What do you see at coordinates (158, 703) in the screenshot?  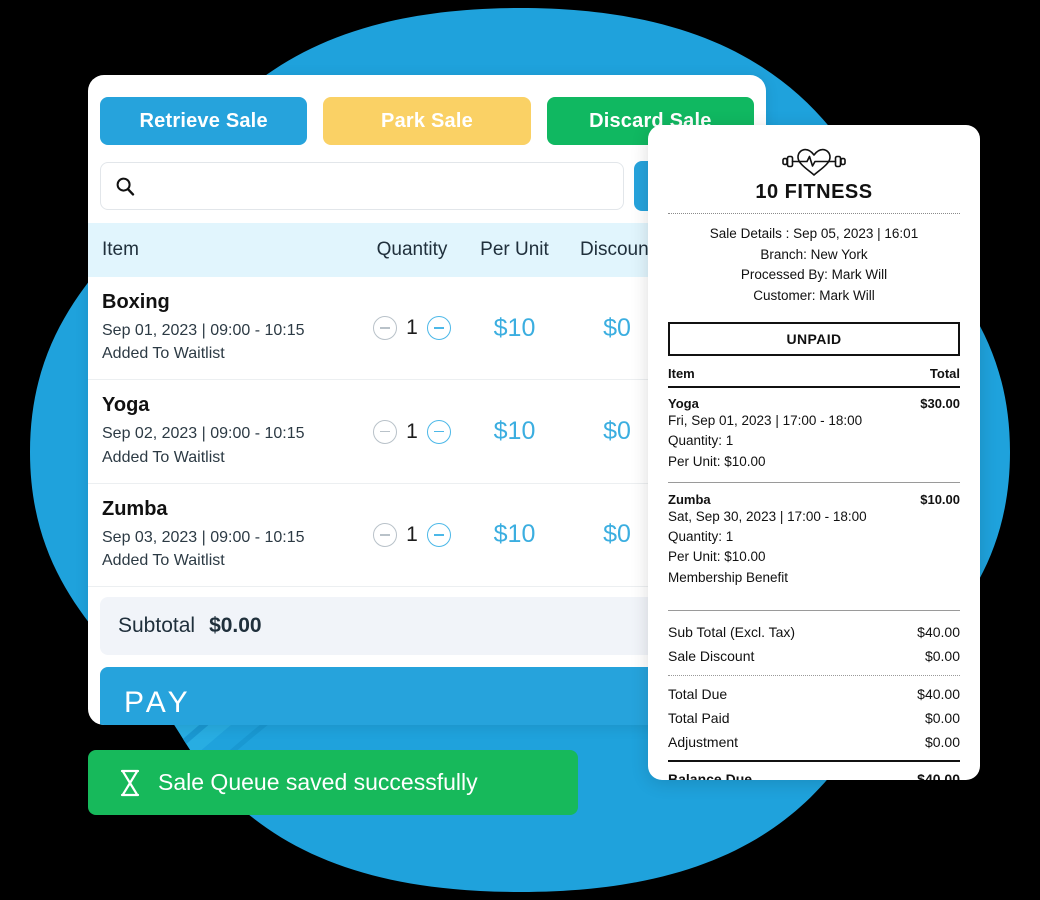 I see `pay-label: PAY` at bounding box center [158, 703].